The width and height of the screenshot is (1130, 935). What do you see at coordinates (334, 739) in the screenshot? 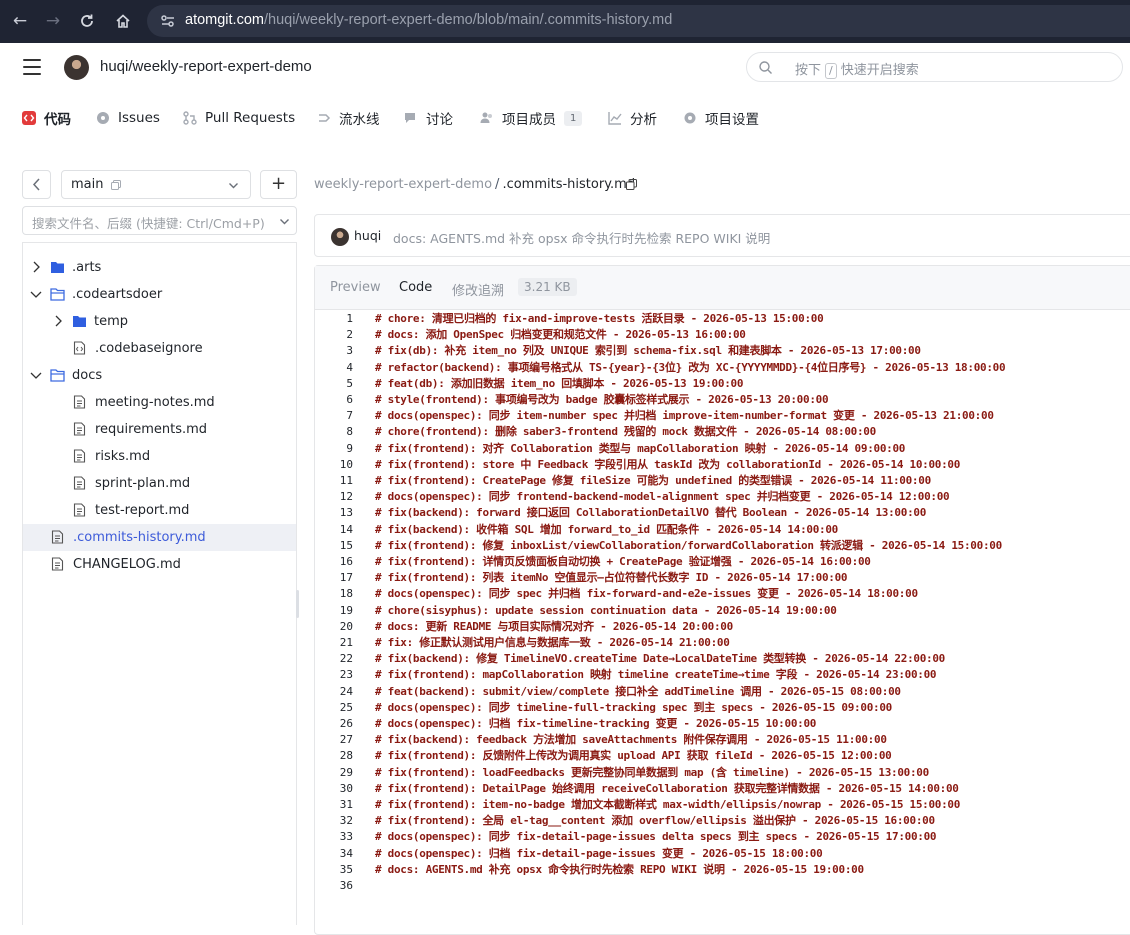
I see `line-number: 27` at bounding box center [334, 739].